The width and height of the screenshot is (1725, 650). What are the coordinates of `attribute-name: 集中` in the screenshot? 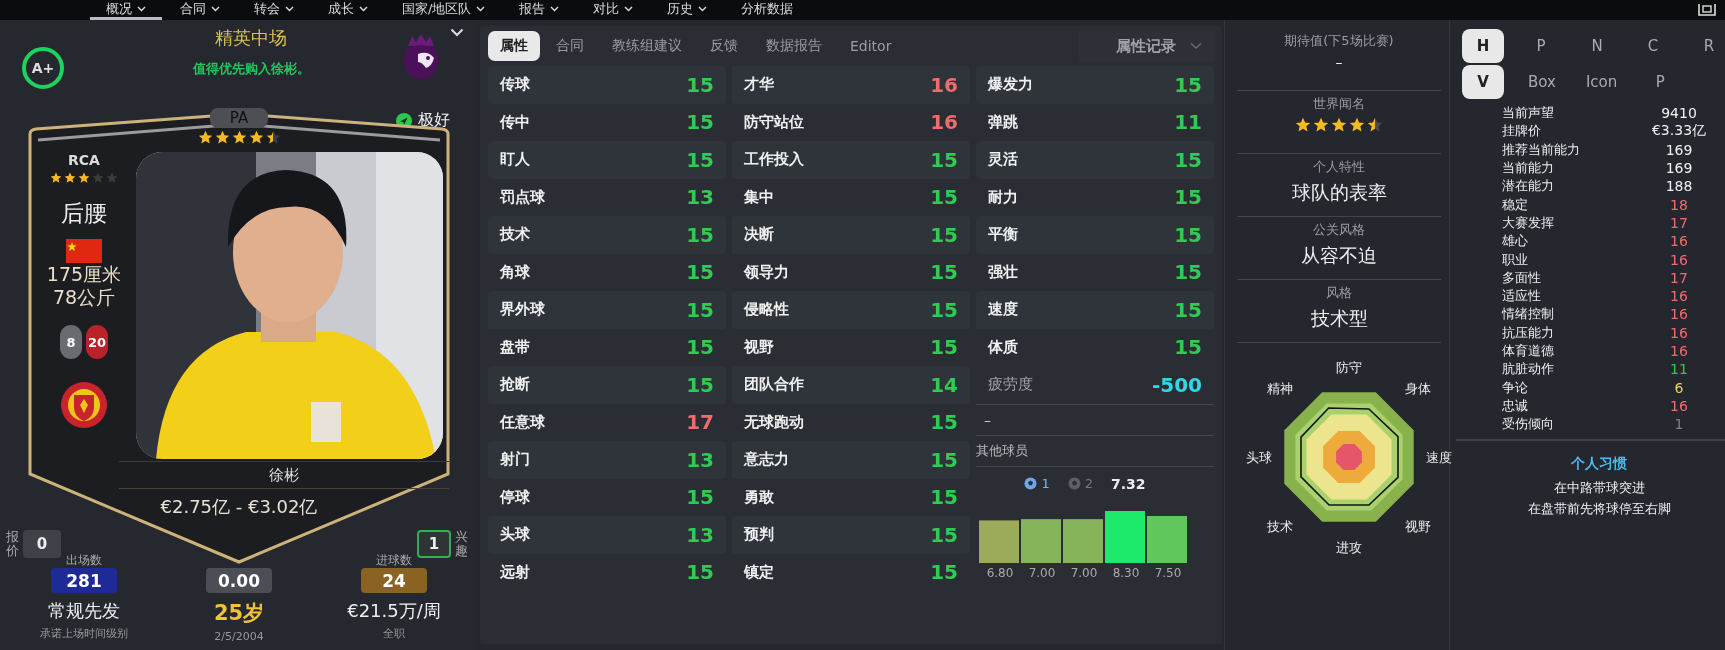 It's located at (759, 197).